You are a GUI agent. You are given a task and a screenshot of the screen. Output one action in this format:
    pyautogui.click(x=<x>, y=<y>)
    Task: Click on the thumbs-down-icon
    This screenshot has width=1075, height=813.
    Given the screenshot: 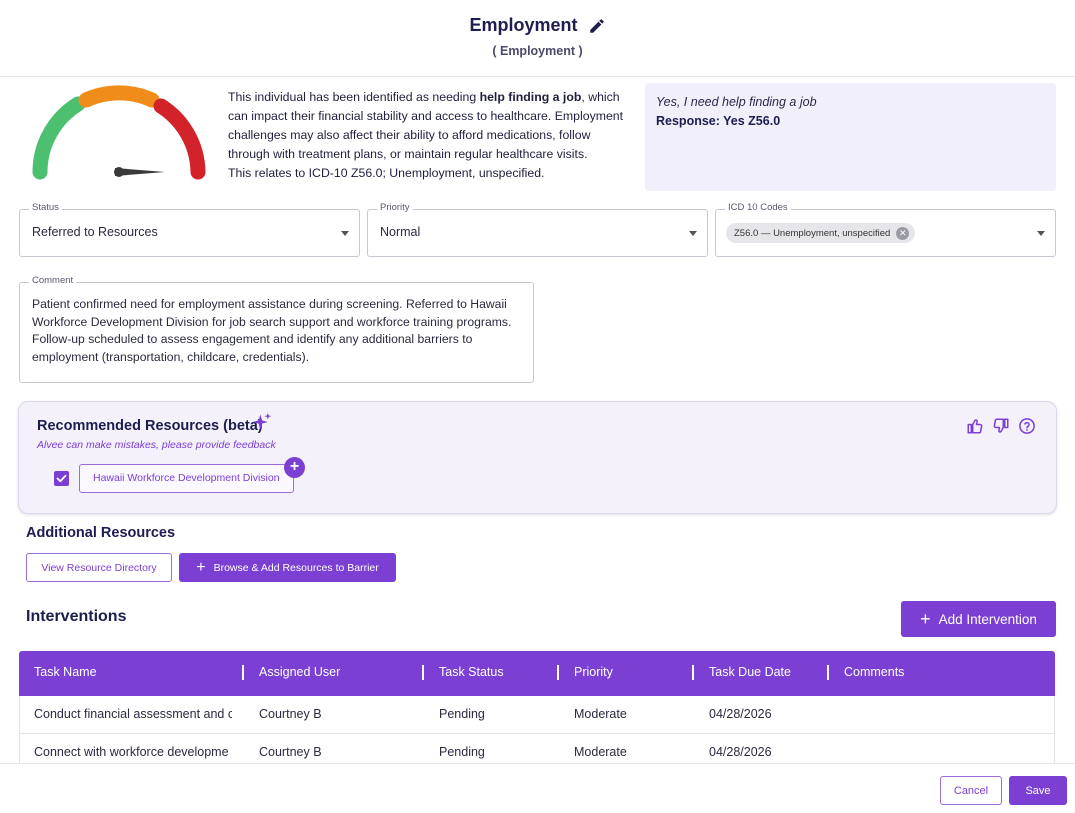 What is the action you would take?
    pyautogui.click(x=1001, y=426)
    